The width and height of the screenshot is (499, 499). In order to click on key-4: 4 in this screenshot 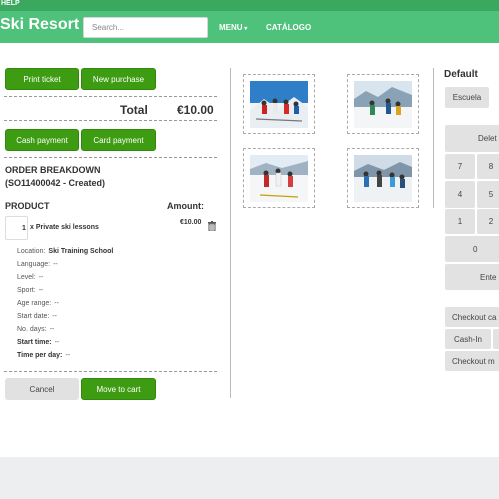, I will do `click(460, 194)`.